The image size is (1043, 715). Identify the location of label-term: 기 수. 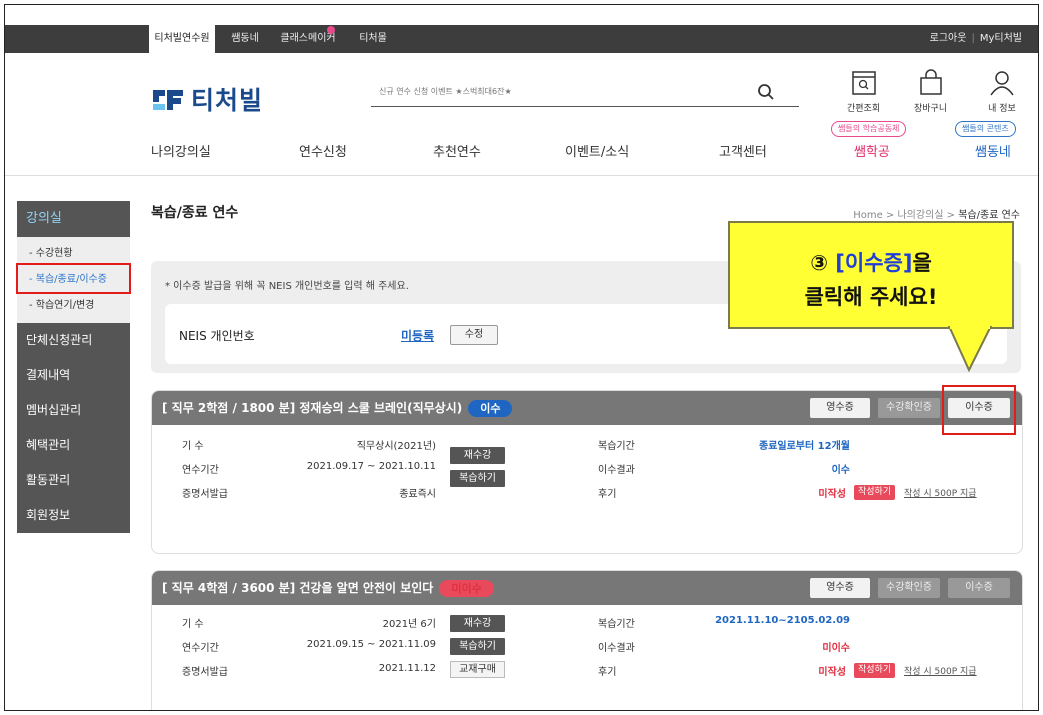
(193, 446).